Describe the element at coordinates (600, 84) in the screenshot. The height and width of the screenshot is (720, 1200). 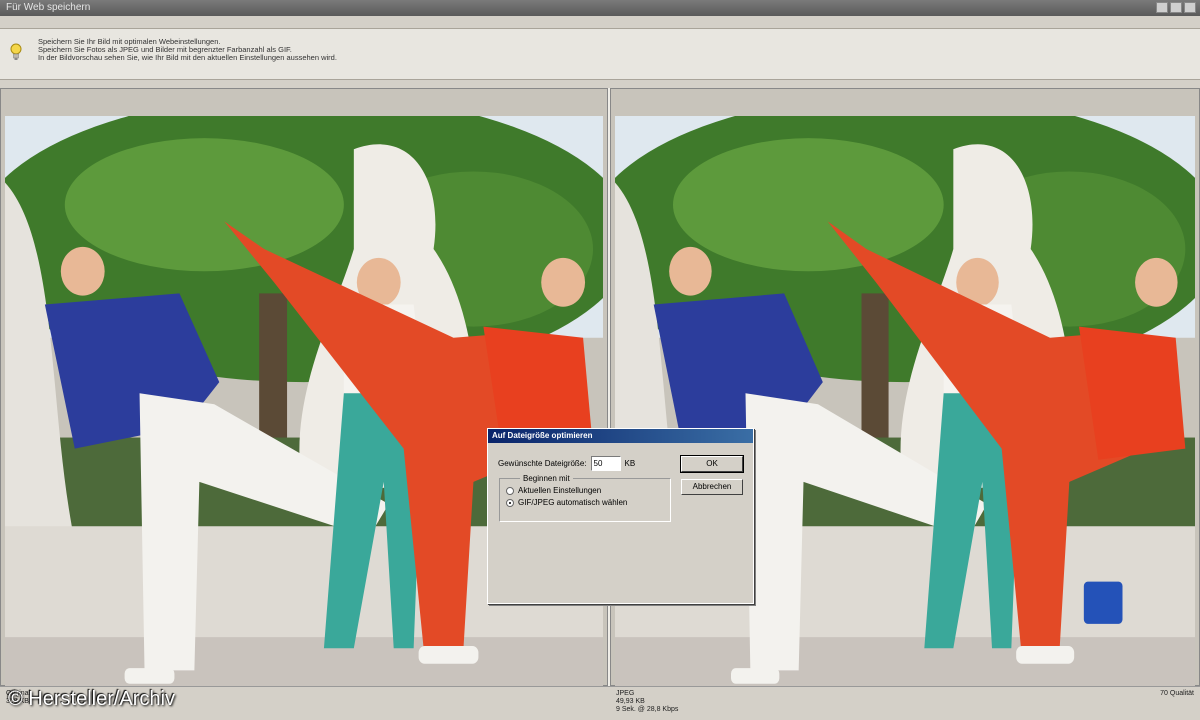
I see `view-tab-strip` at that location.